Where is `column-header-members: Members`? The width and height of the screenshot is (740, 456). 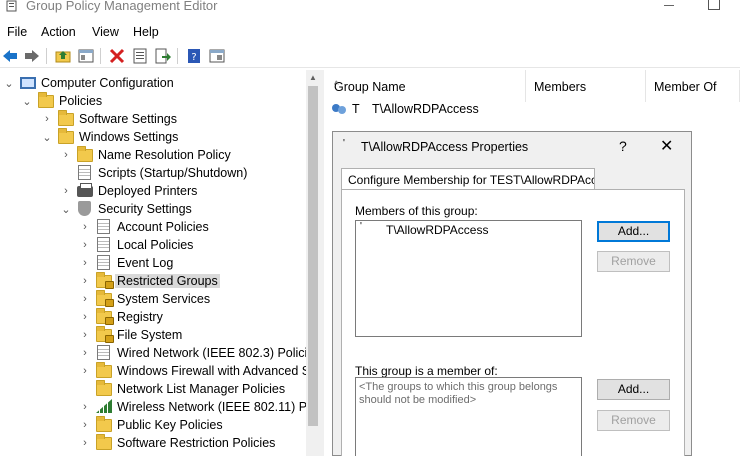 column-header-members: Members is located at coordinates (586, 86).